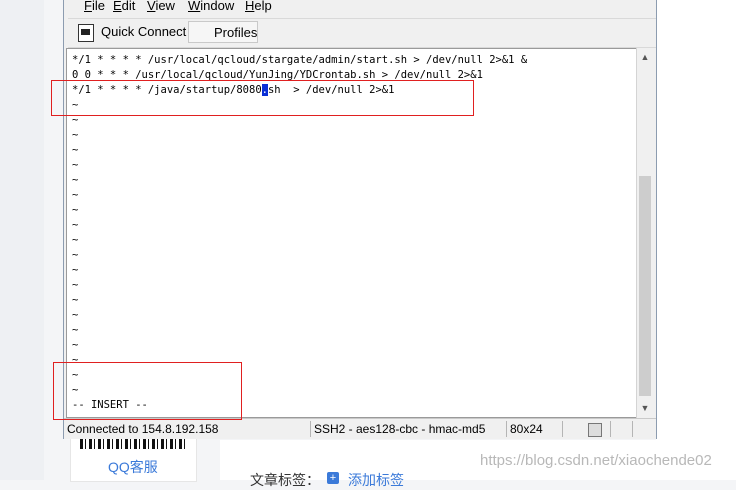  I want to click on vertical-scrollbar: ▲ ▼, so click(644, 233).